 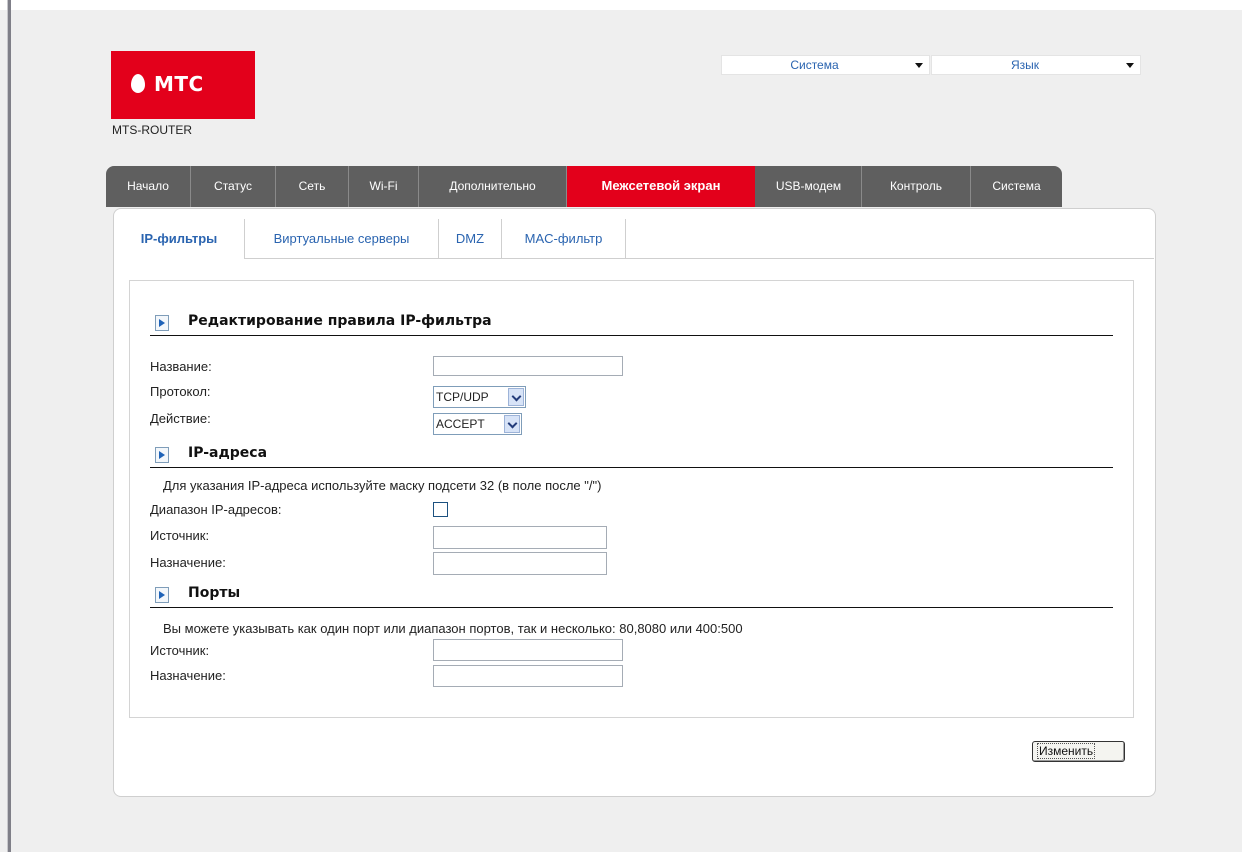 I want to click on section-title: IP-адреса, so click(x=228, y=453).